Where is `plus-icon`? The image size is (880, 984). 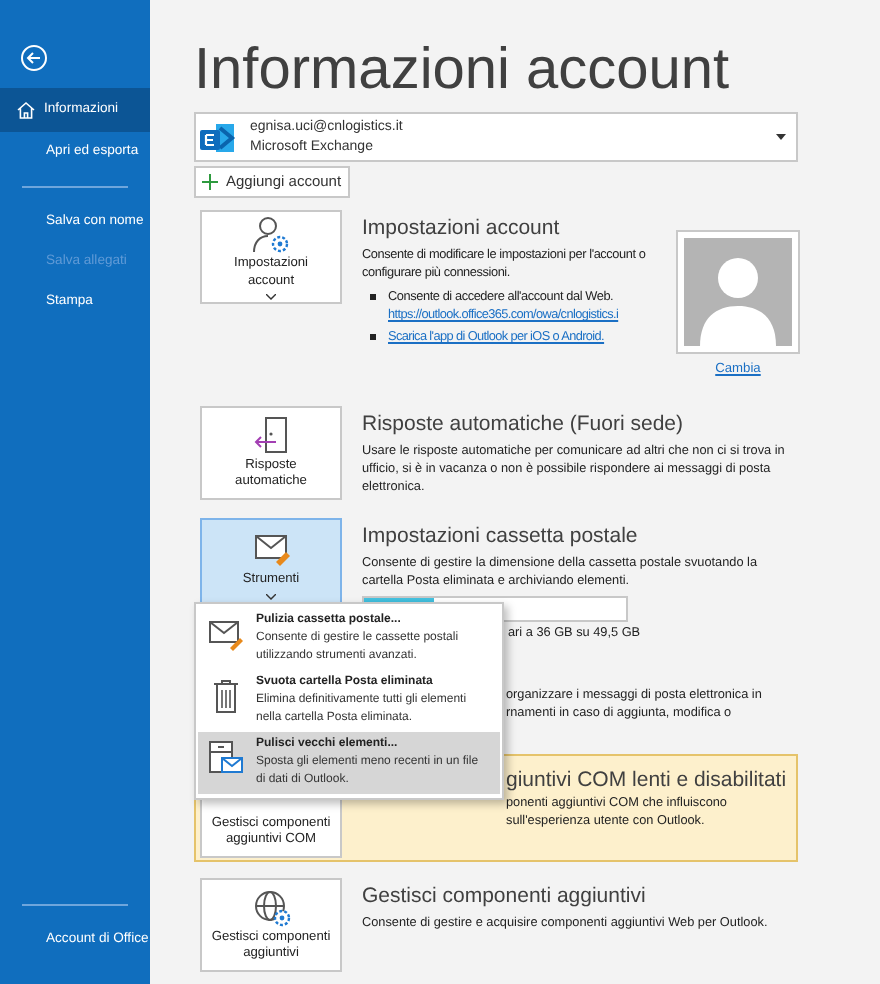 plus-icon is located at coordinates (210, 182).